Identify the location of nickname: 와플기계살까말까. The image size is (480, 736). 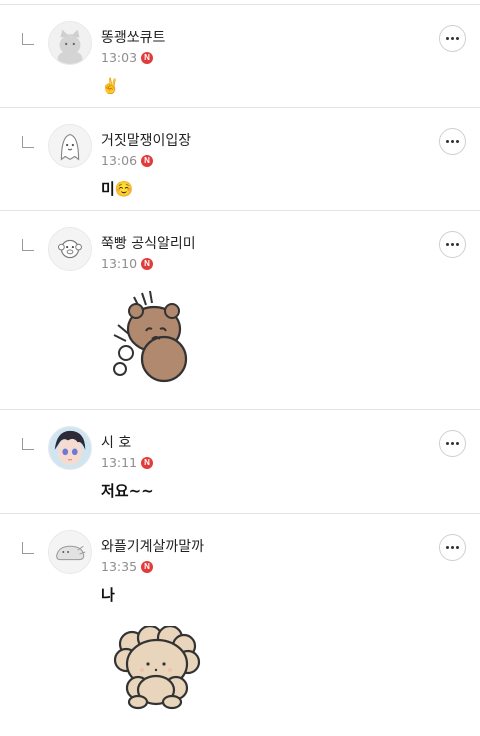
(152, 547).